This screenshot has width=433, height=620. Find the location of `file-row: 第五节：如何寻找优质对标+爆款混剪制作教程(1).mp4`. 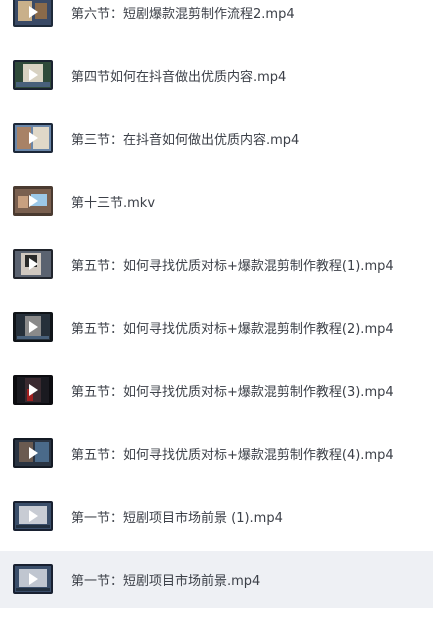

file-row: 第五节：如何寻找优质对标+爆款混剪制作教程(1).mp4 is located at coordinates (216, 264).